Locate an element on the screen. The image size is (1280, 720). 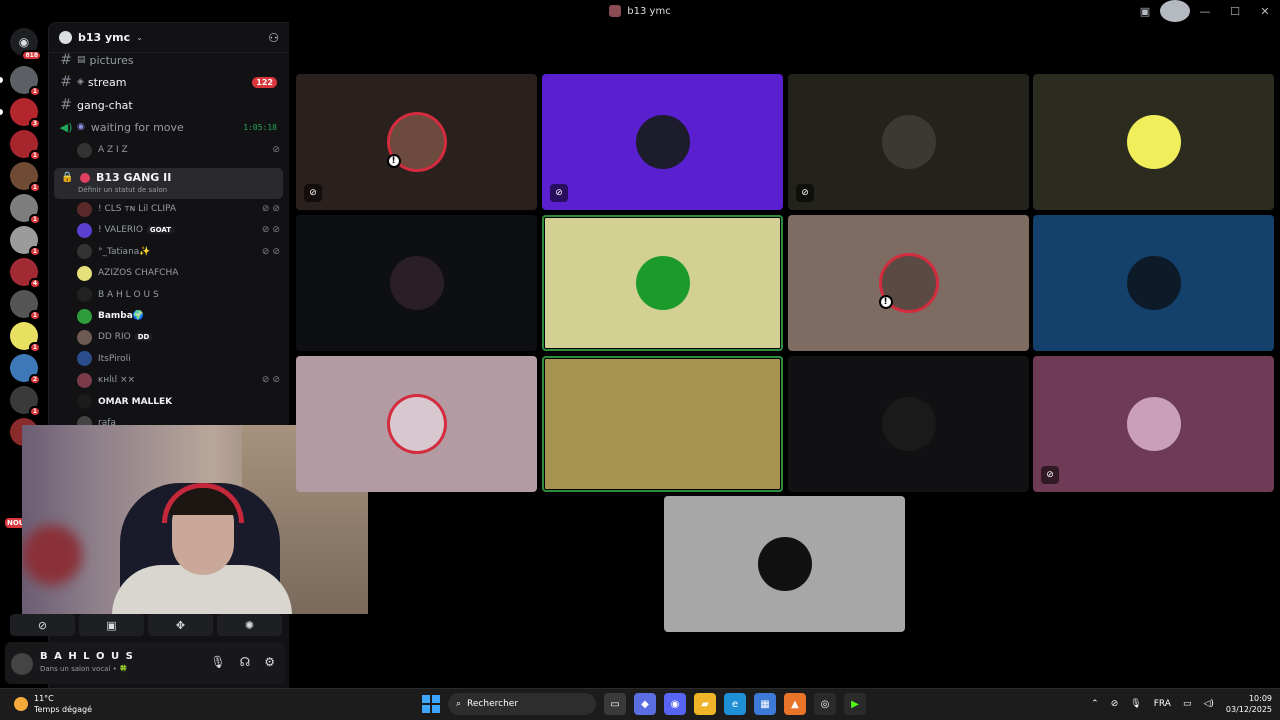
inbox-icon: ▣ is located at coordinates (1145, 11).